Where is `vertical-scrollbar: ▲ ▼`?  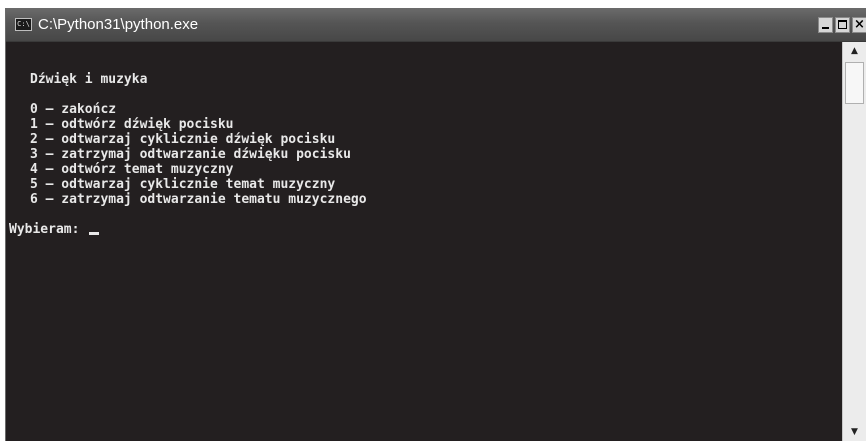
vertical-scrollbar: ▲ ▼ is located at coordinates (854, 241).